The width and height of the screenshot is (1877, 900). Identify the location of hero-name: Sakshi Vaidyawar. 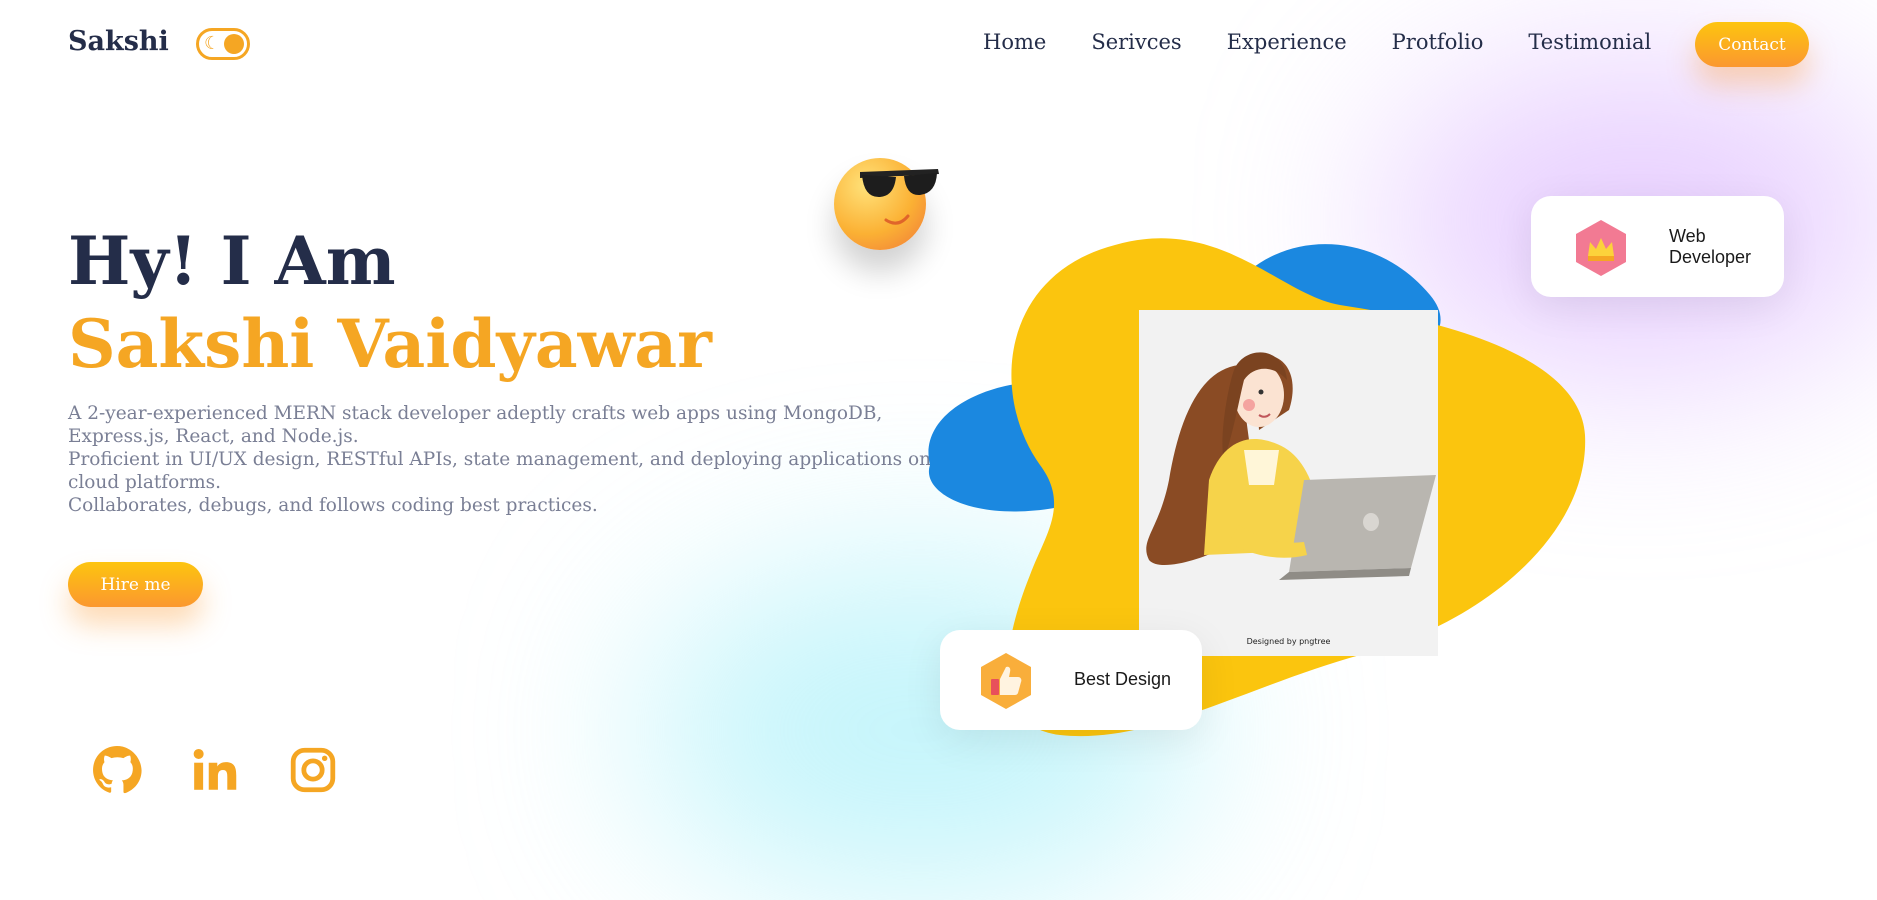
(390, 344).